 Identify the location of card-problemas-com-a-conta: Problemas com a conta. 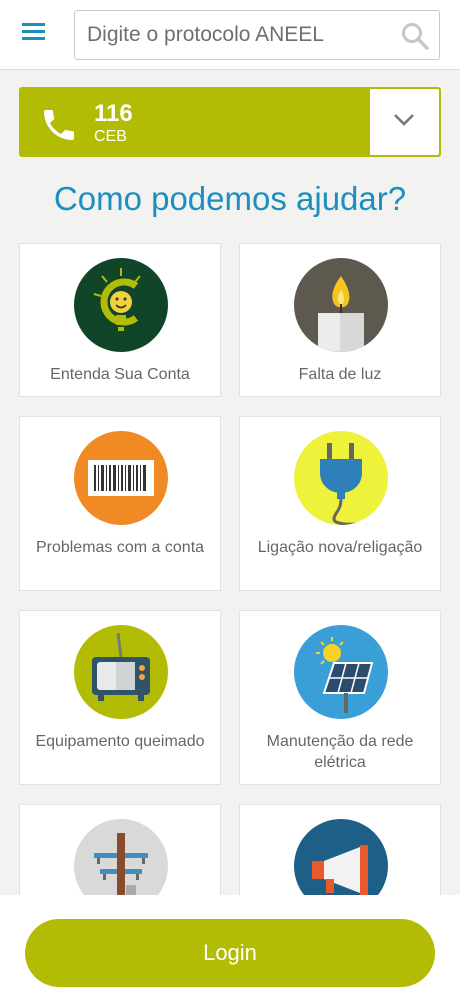
(120, 503).